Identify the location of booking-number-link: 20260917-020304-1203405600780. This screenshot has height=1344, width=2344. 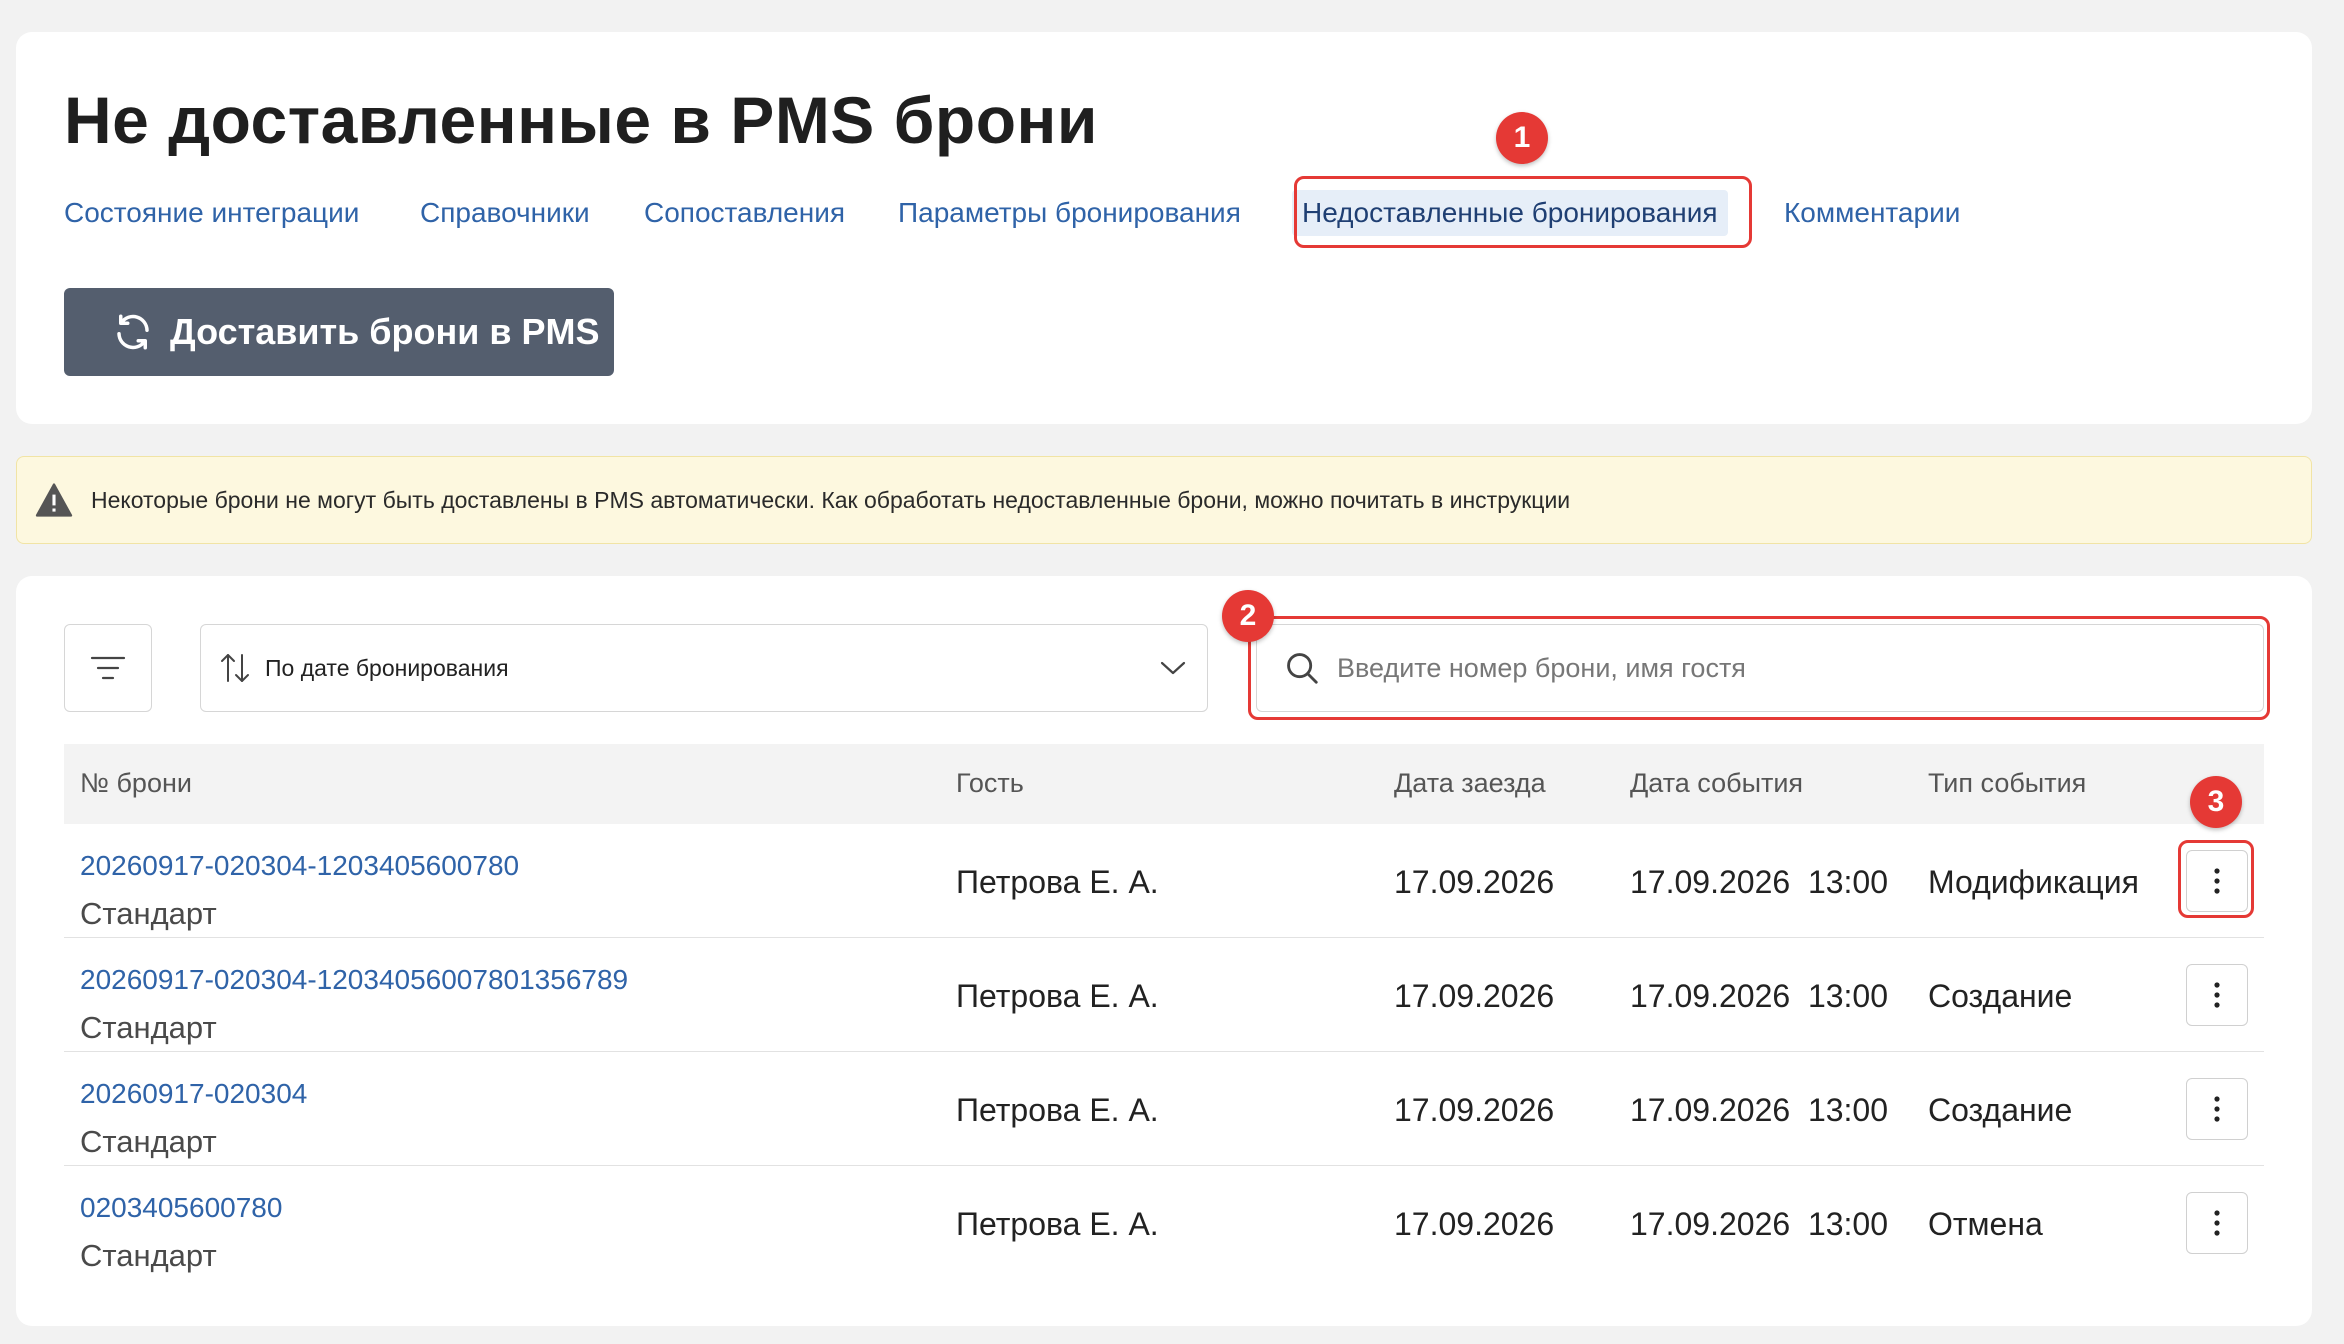
(299, 866).